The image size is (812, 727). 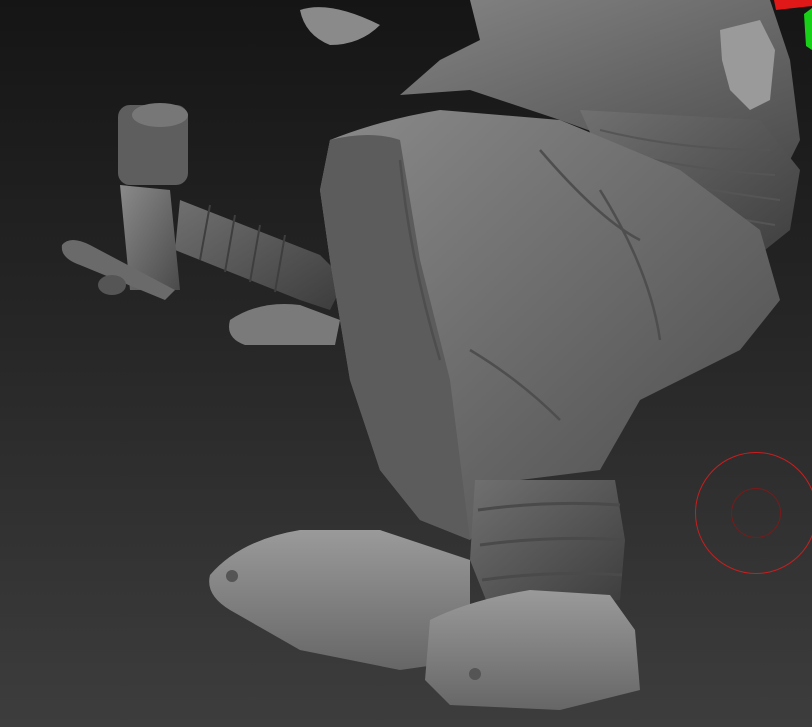 I want to click on axis-gizmo, so click(x=787, y=30).